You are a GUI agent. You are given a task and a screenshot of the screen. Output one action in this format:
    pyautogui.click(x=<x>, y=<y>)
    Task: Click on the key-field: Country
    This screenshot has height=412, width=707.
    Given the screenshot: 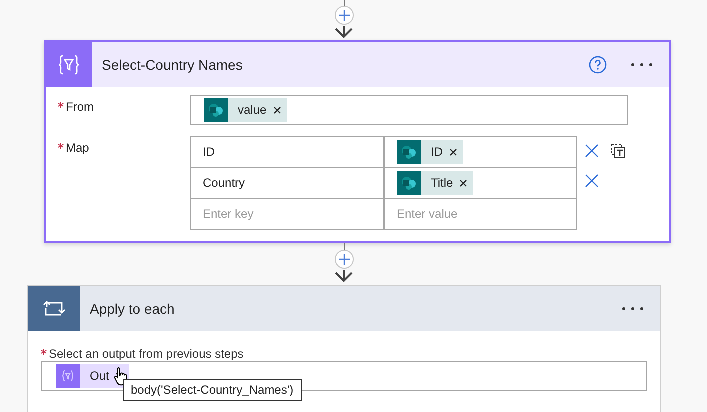 What is the action you would take?
    pyautogui.click(x=287, y=183)
    